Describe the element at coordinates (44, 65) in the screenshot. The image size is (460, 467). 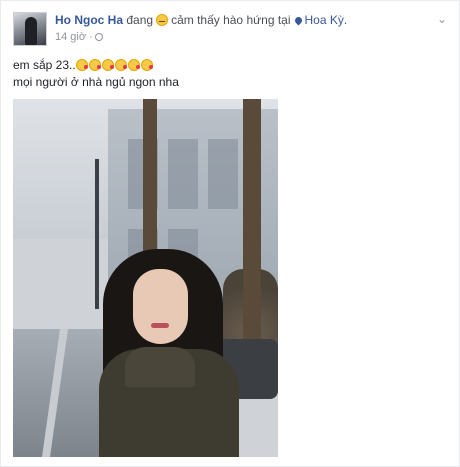
I see `post-text-1: em sắp 23..` at that location.